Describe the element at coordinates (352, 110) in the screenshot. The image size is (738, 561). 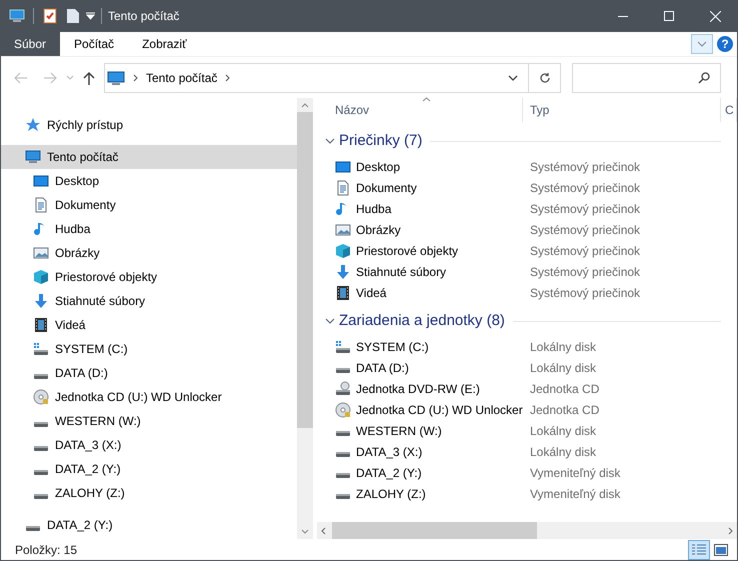
I see `column-header: Názov` at that location.